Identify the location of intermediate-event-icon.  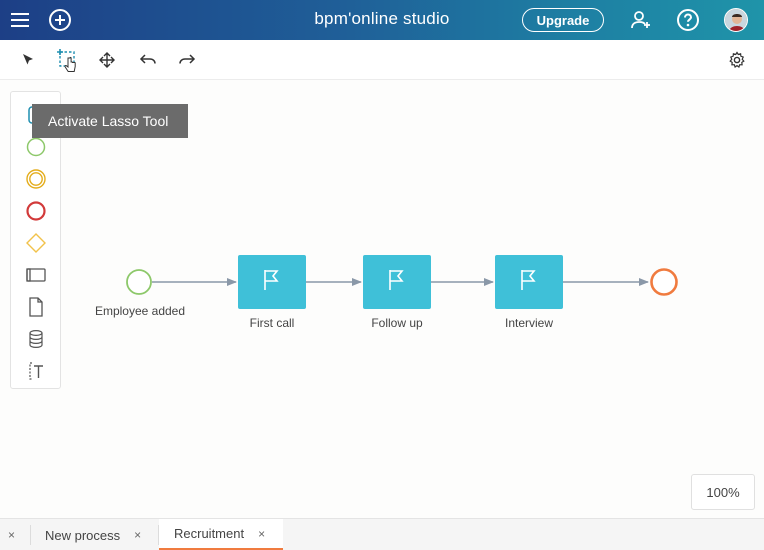
(36, 179).